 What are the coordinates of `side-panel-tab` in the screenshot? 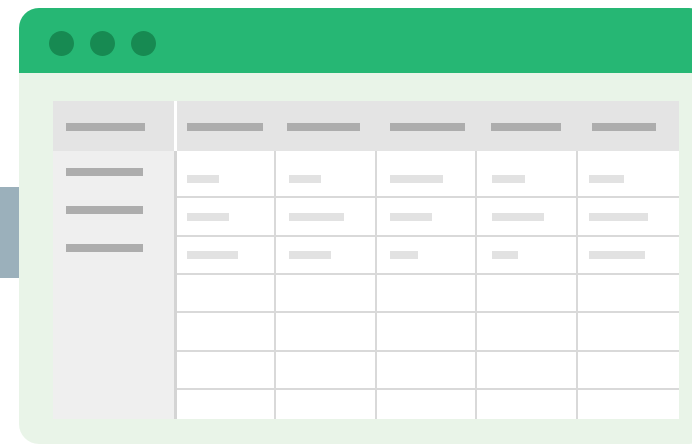 It's located at (9, 232).